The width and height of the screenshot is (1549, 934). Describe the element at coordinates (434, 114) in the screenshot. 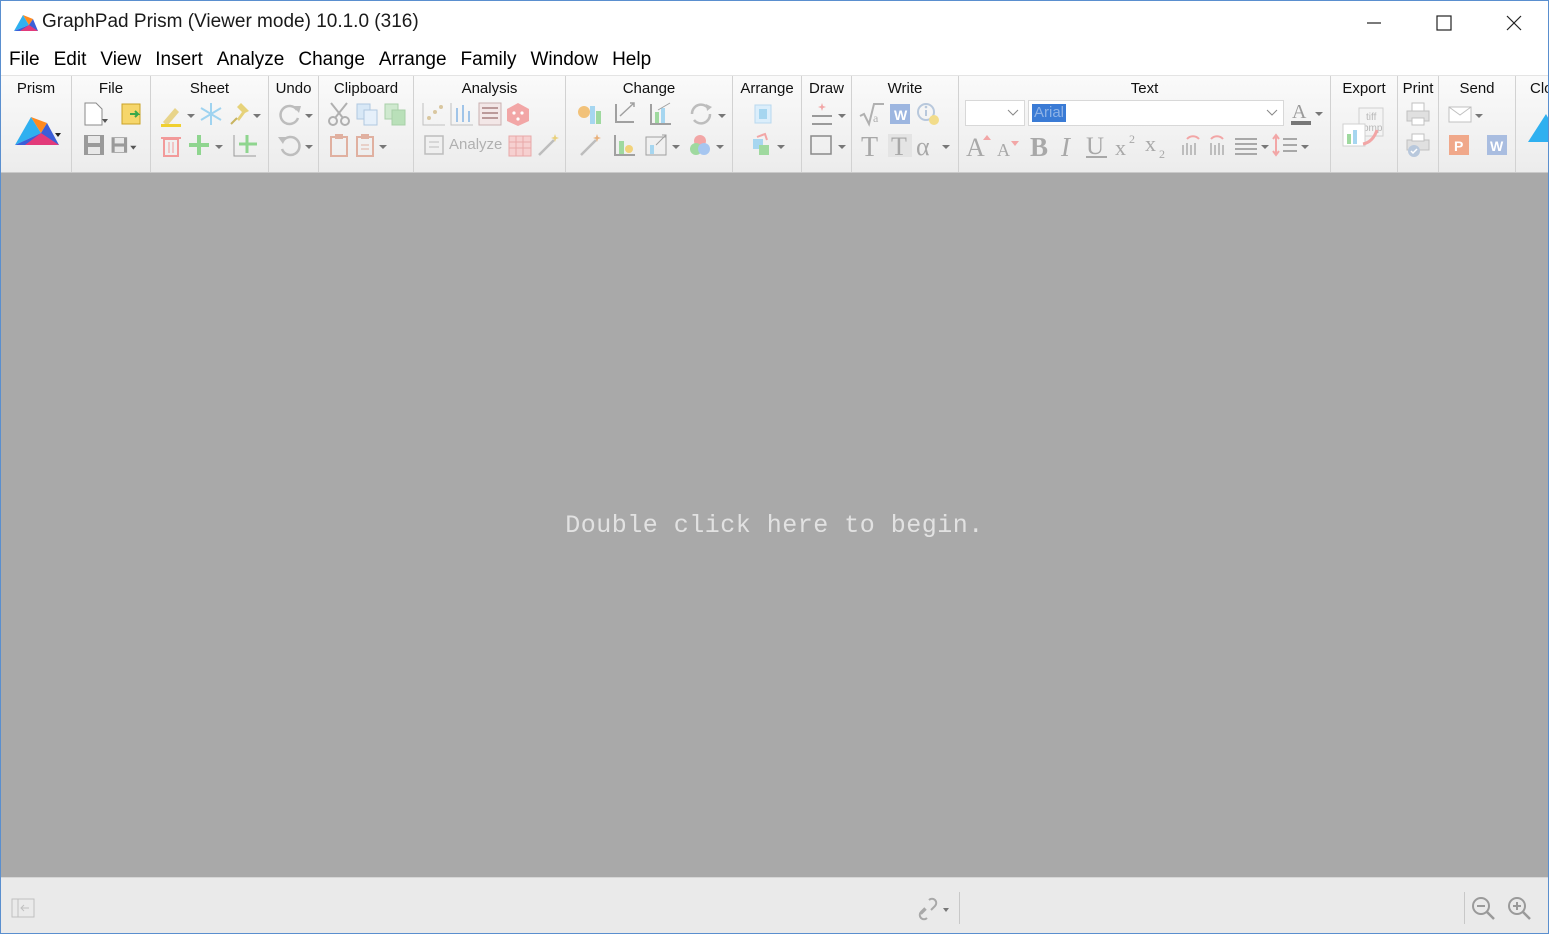

I see `xy-analysis-button` at that location.